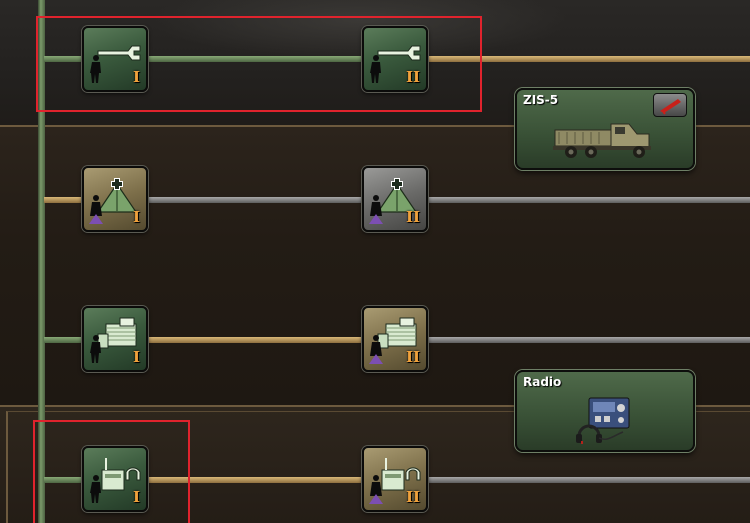 This screenshot has width=750, height=523. What do you see at coordinates (395, 199) in the screenshot?
I see `tech-tile-field-hospital-2: II` at bounding box center [395, 199].